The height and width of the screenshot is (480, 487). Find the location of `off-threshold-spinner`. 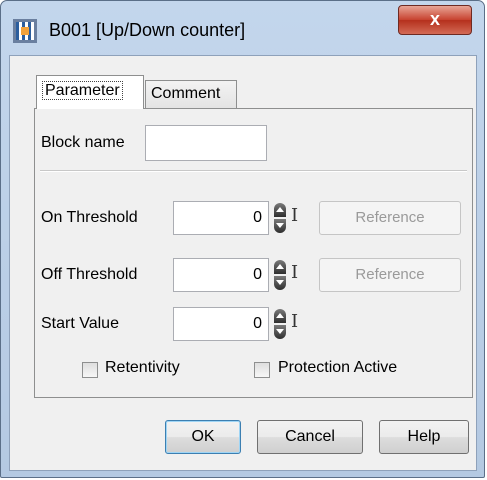

off-threshold-spinner is located at coordinates (280, 275).